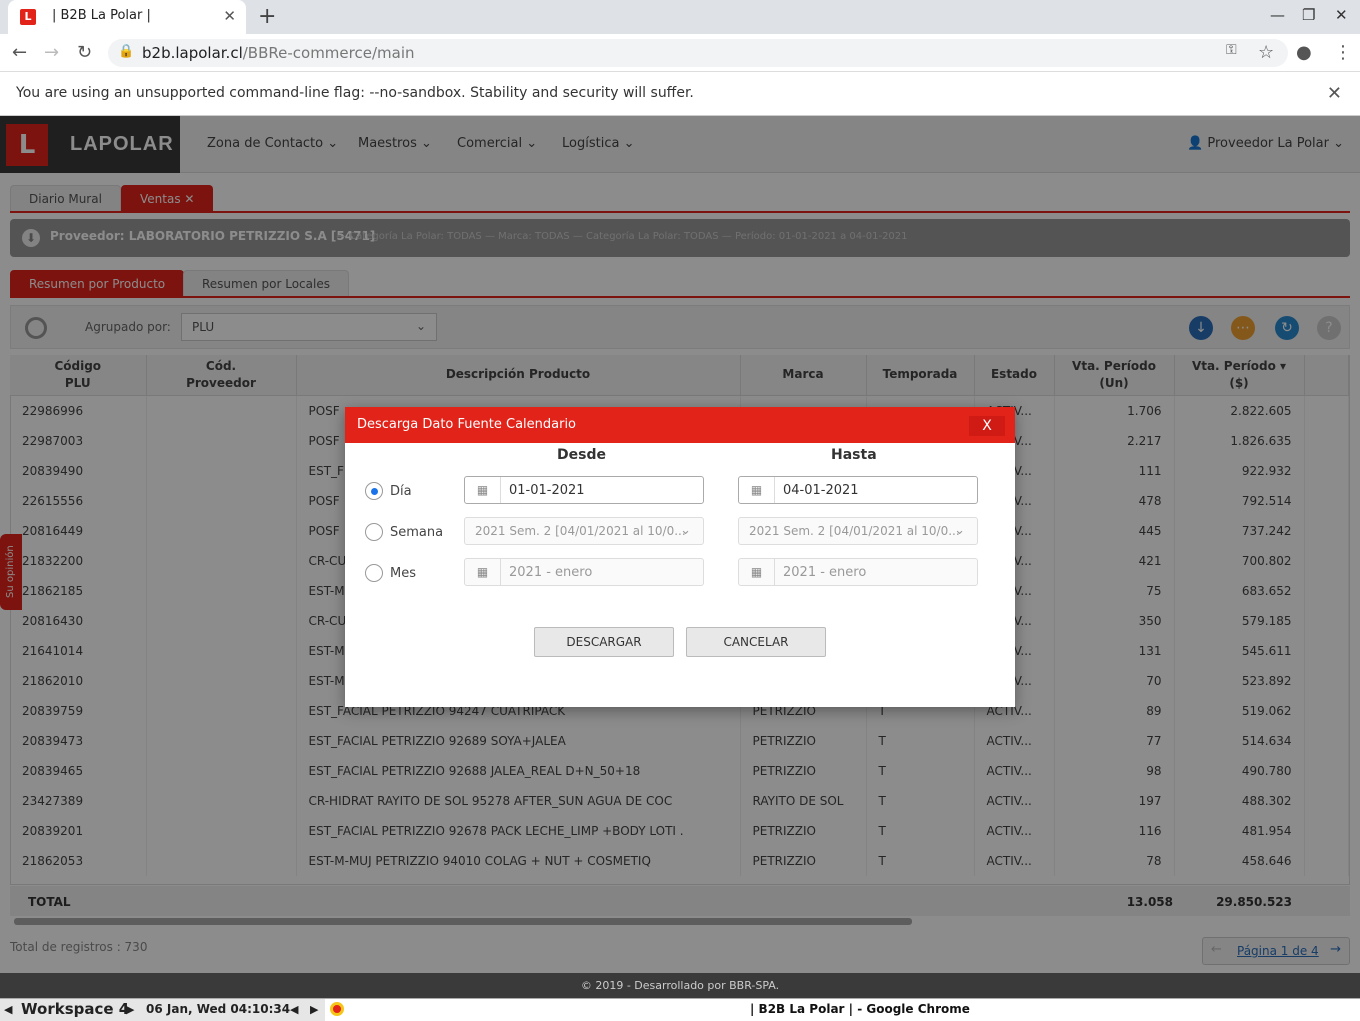 The width and height of the screenshot is (1360, 1021). Describe the element at coordinates (467, 424) in the screenshot. I see `dialog-title: Descarga Dato Fuente Calendario` at that location.